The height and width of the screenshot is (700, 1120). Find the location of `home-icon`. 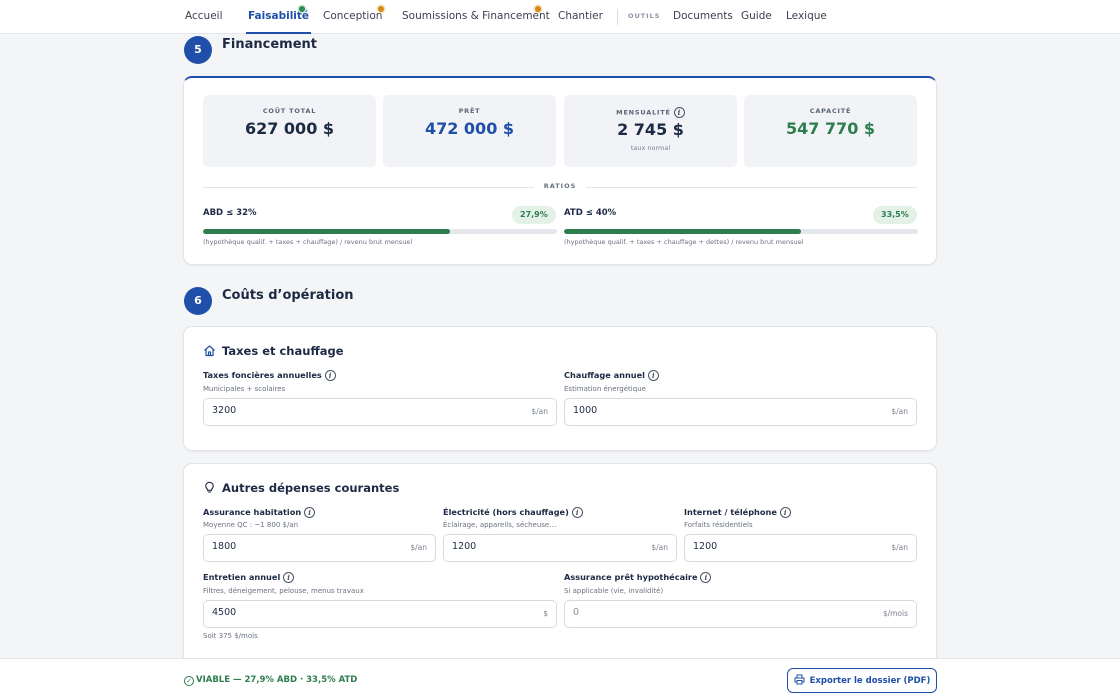

home-icon is located at coordinates (209, 352).